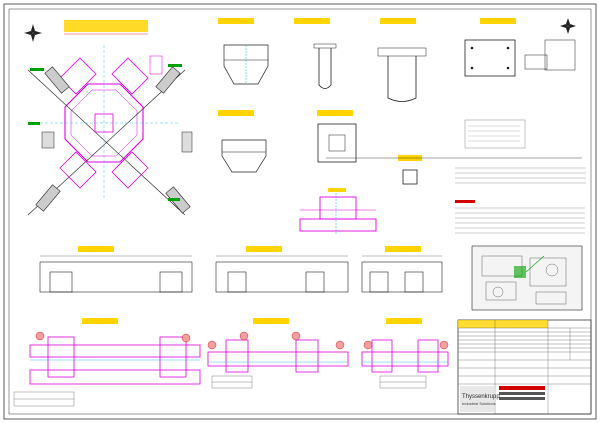 This screenshot has width=600, height=423. I want to click on foundation-sections, so click(239, 351).